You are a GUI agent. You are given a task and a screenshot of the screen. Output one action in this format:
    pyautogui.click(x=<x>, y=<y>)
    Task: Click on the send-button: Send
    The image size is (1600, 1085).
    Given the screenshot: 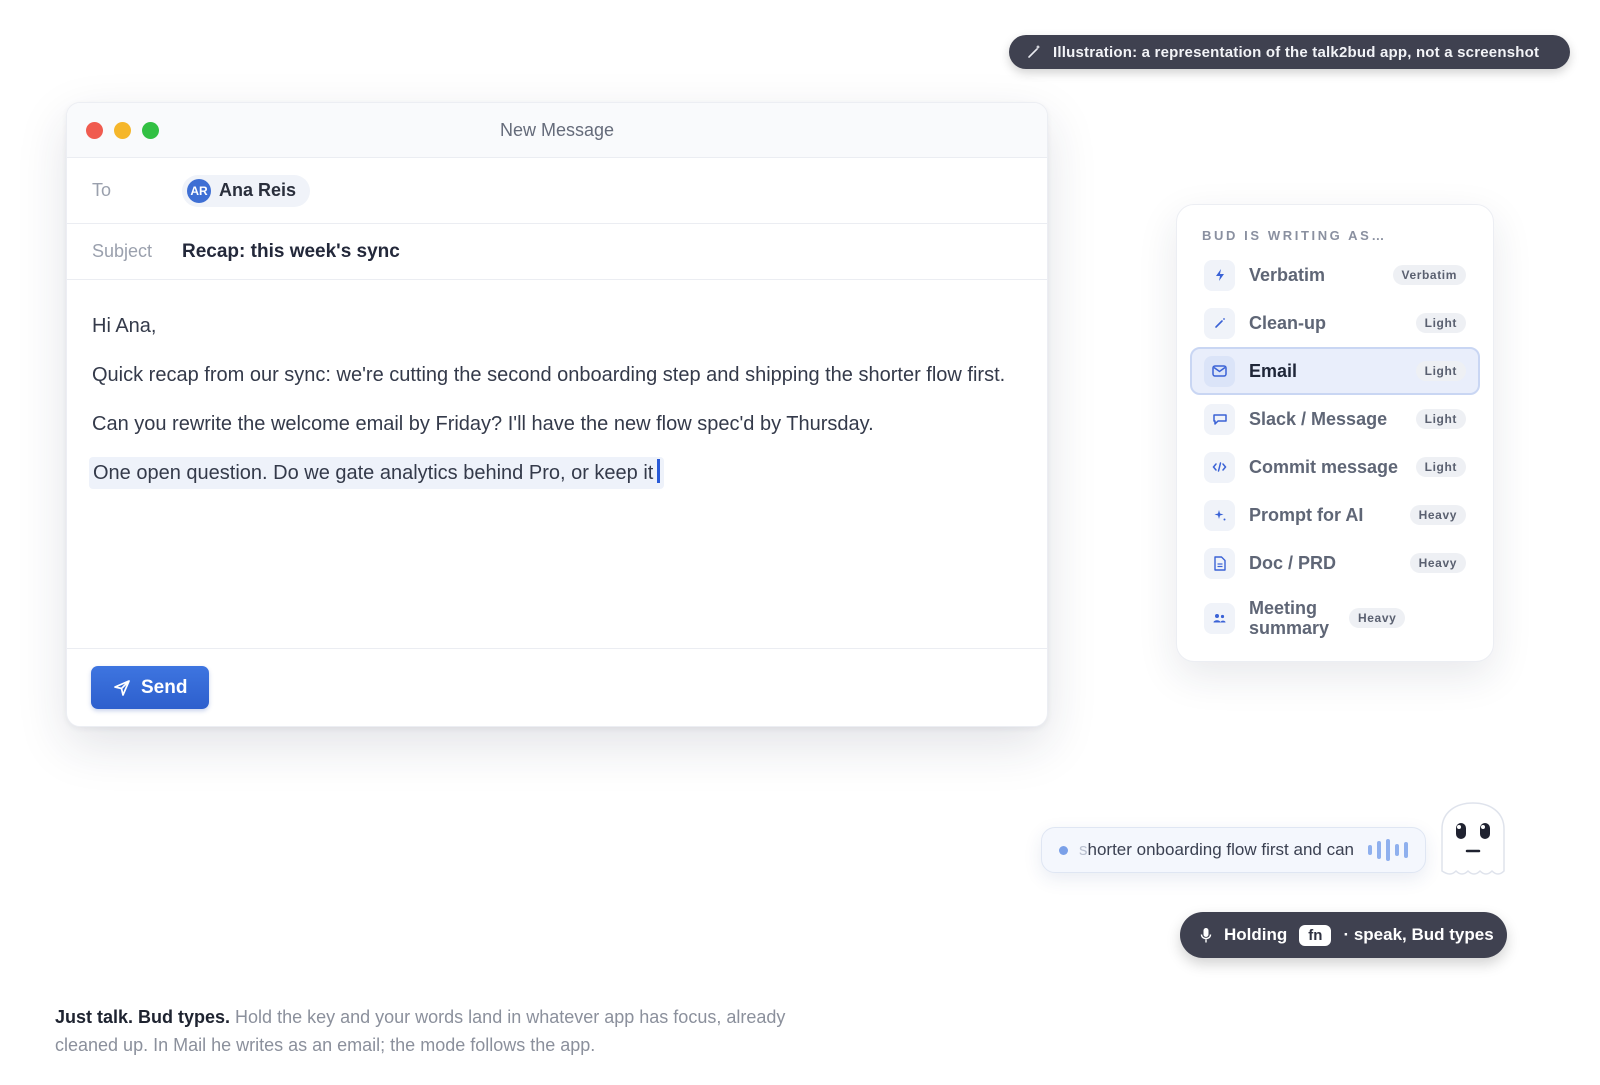 What is the action you would take?
    pyautogui.click(x=150, y=687)
    